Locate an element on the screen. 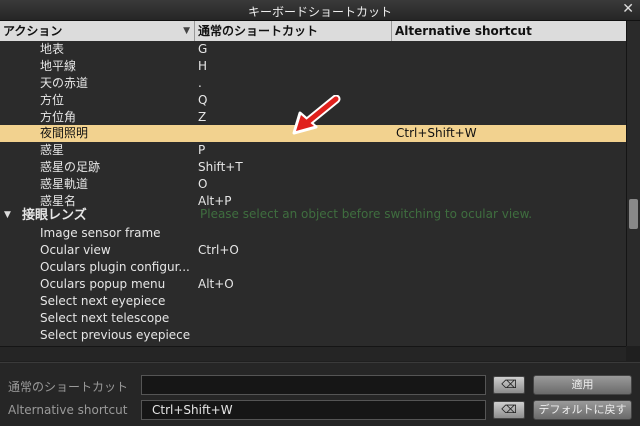 Image resolution: width=640 pixels, height=426 pixels. primary-shortcut-label: 通常のショートカット is located at coordinates (68, 387).